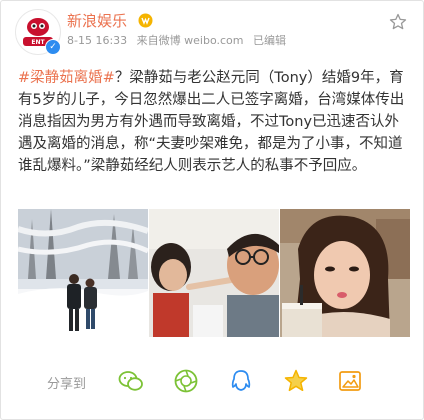 The height and width of the screenshot is (420, 424). I want to click on photo-snow-couple, so click(83, 273).